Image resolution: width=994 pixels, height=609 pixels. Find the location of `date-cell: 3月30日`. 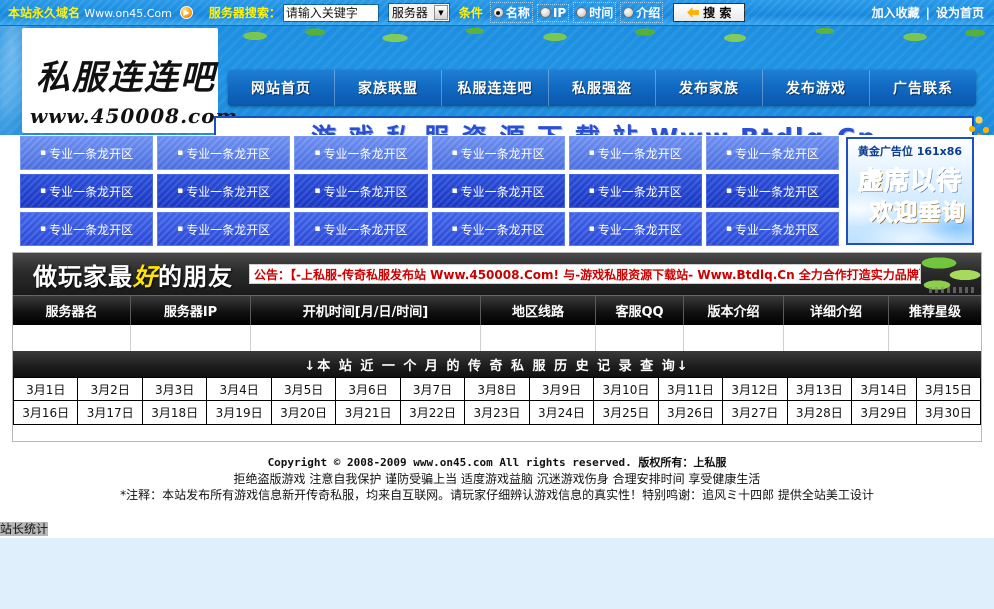

date-cell: 3月30日 is located at coordinates (948, 413).